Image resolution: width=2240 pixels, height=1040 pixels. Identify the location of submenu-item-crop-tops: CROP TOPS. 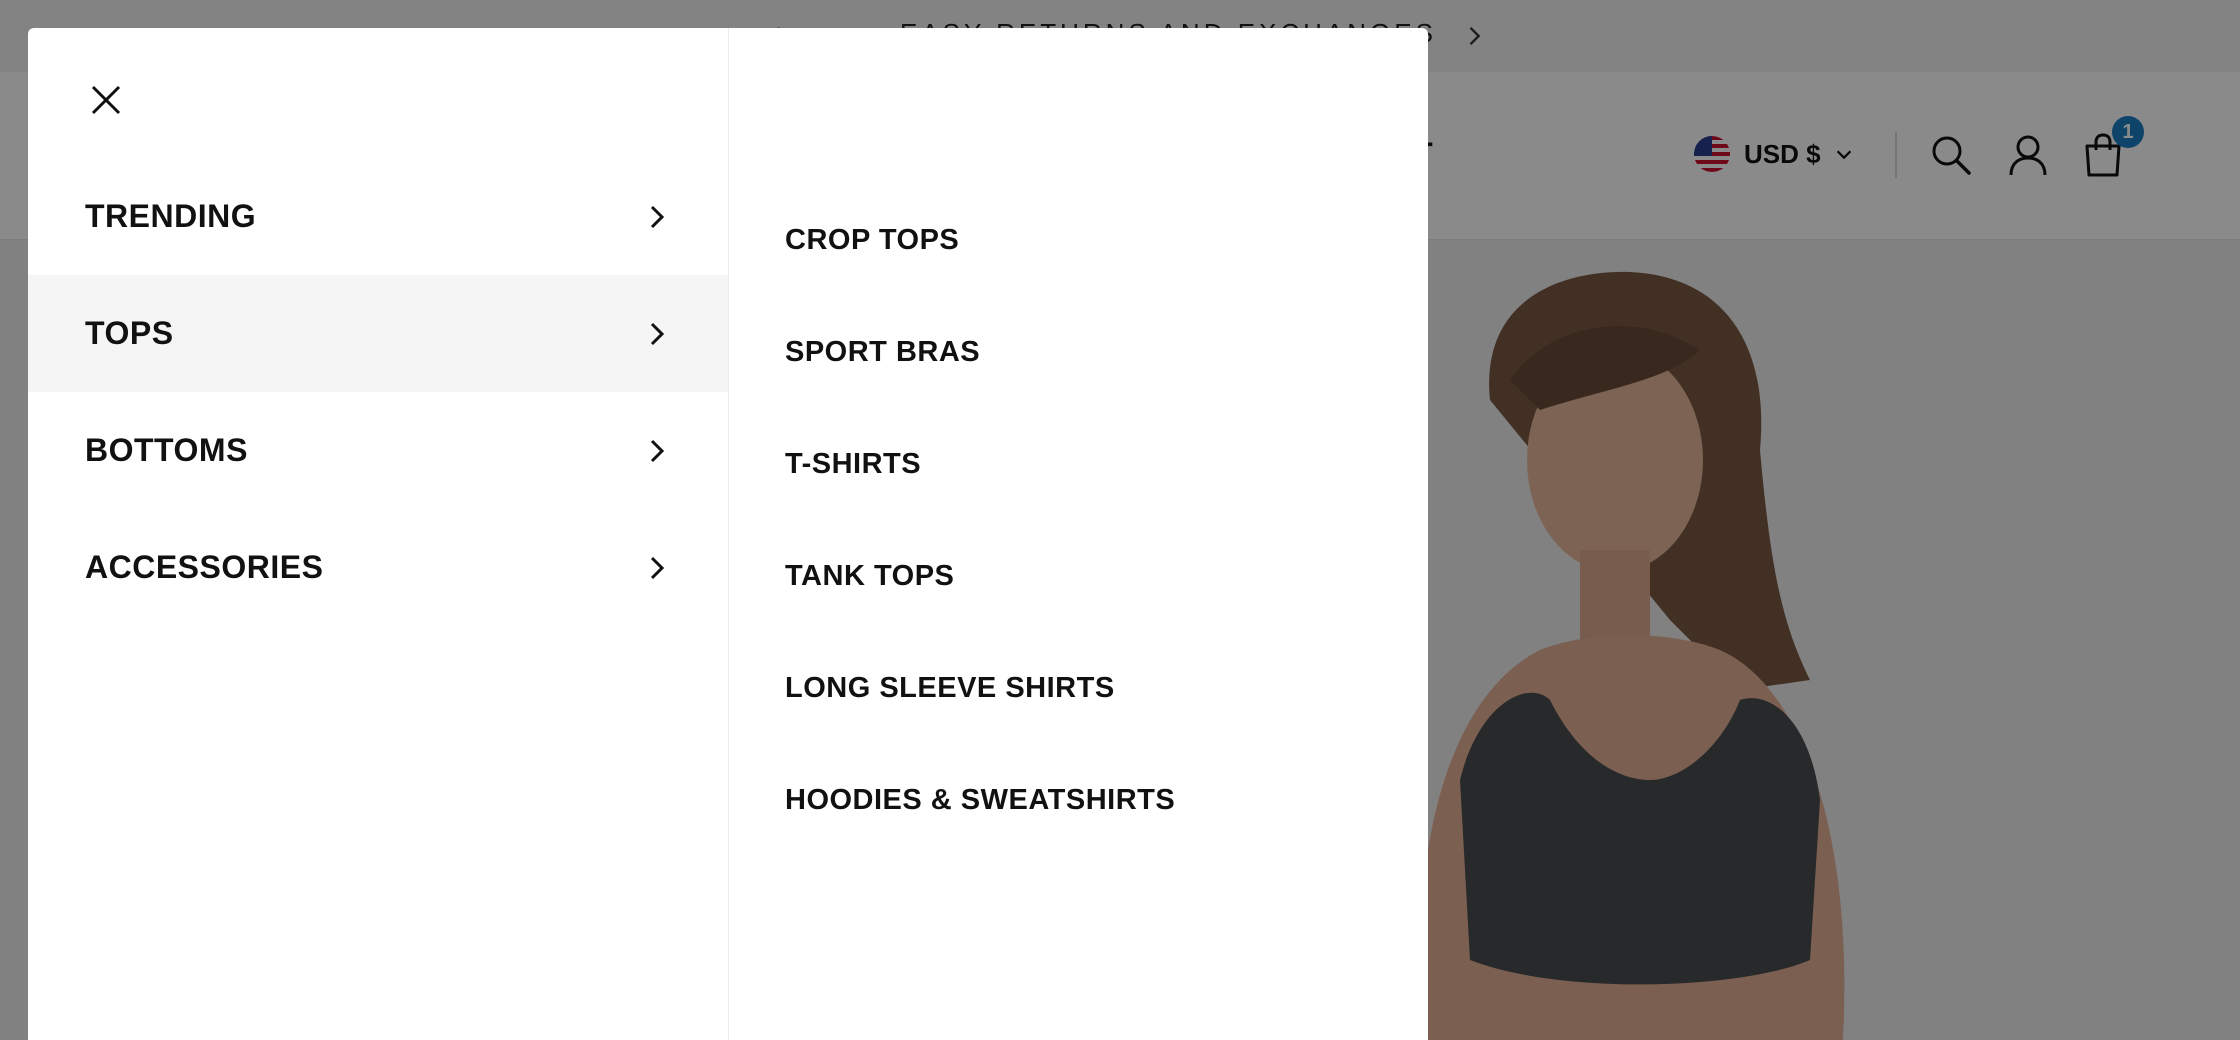
(980, 252).